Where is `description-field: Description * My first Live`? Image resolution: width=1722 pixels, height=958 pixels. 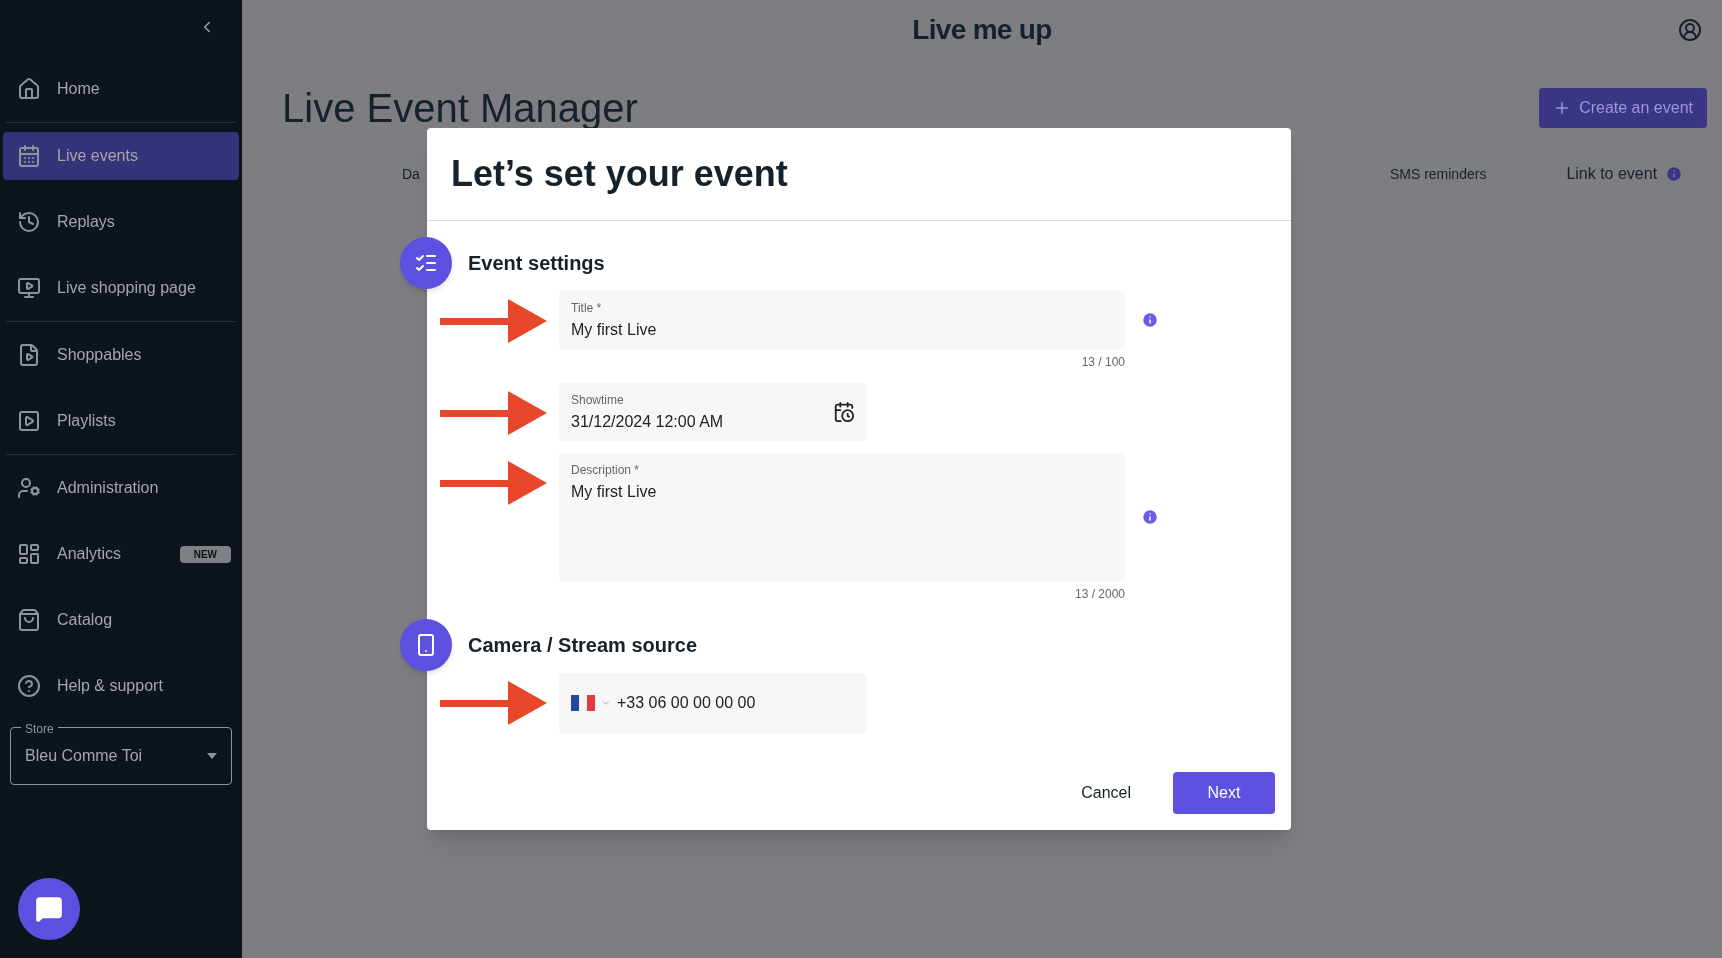
description-field: Description * My first Live is located at coordinates (842, 517).